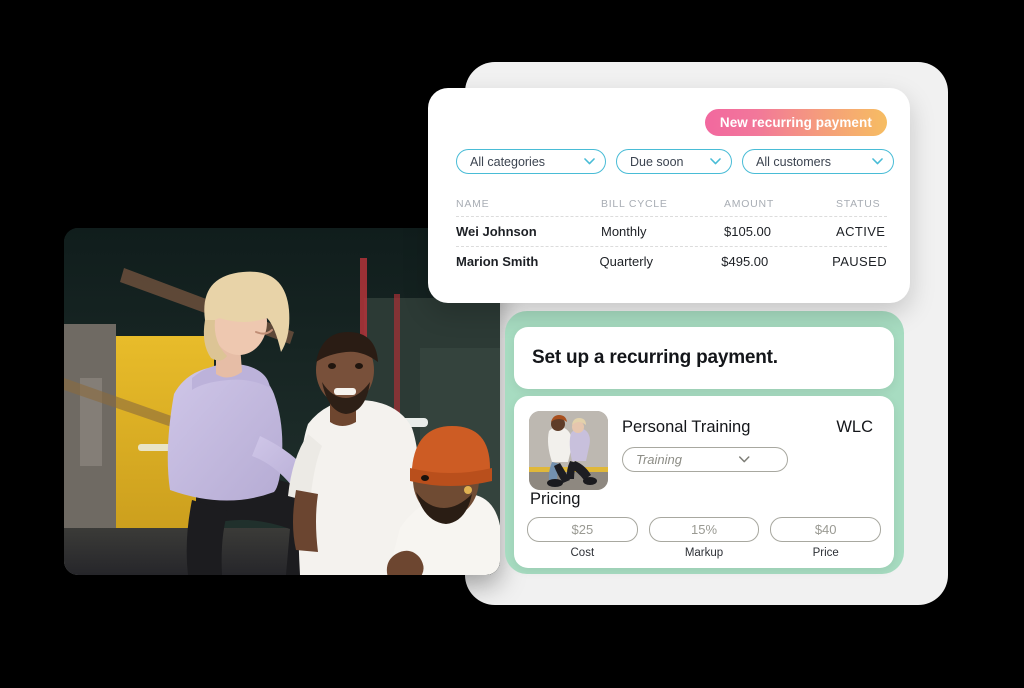  I want to click on markup-value: 15%, so click(704, 529).